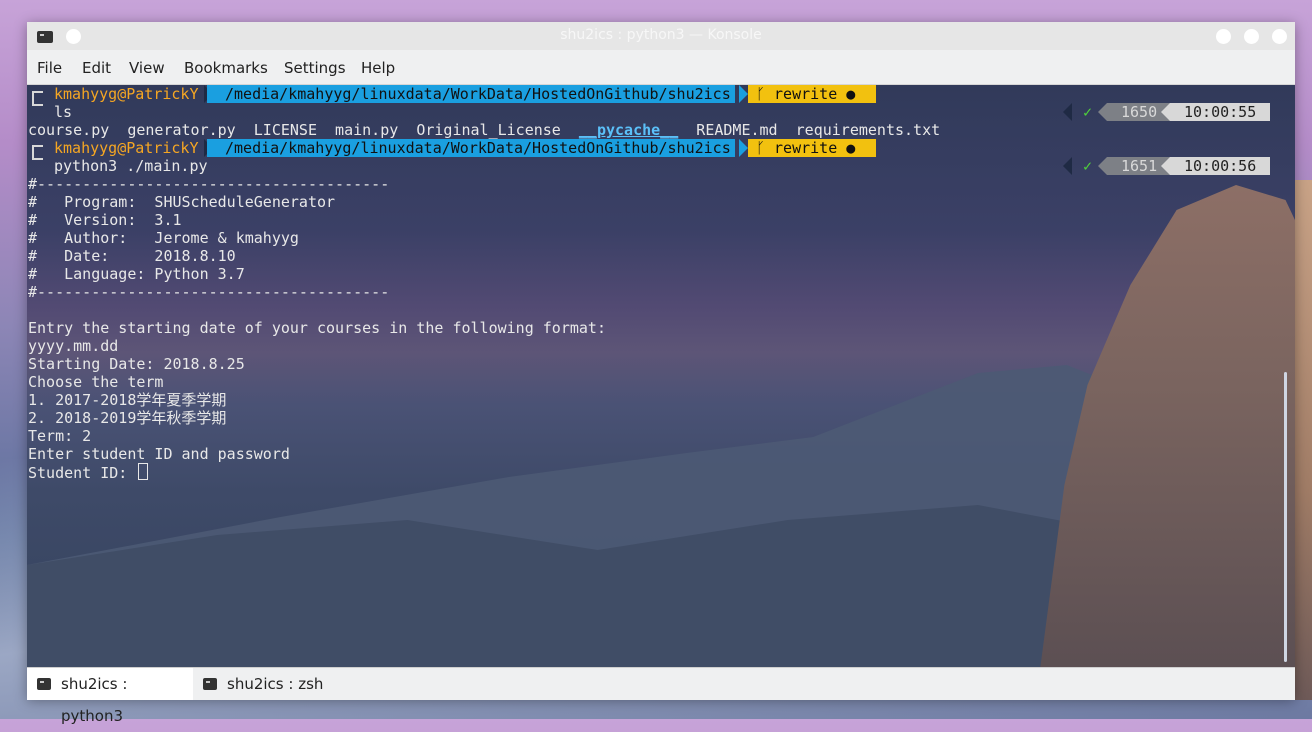  I want to click on output-line: Choose the term, so click(96, 382).